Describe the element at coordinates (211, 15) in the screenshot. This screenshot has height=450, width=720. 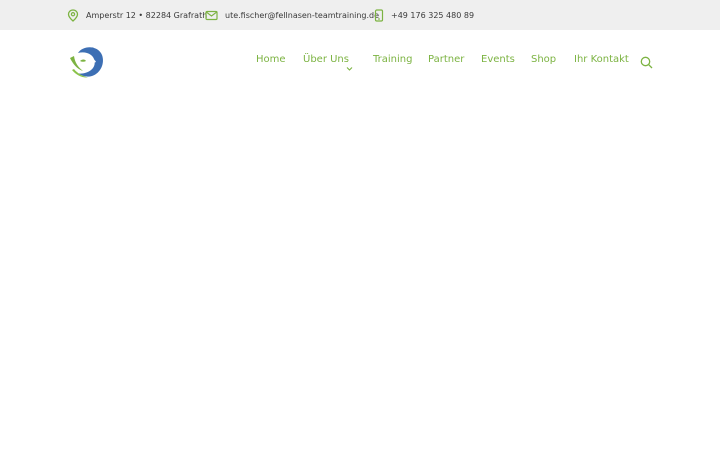
I see `mail-icon` at that location.